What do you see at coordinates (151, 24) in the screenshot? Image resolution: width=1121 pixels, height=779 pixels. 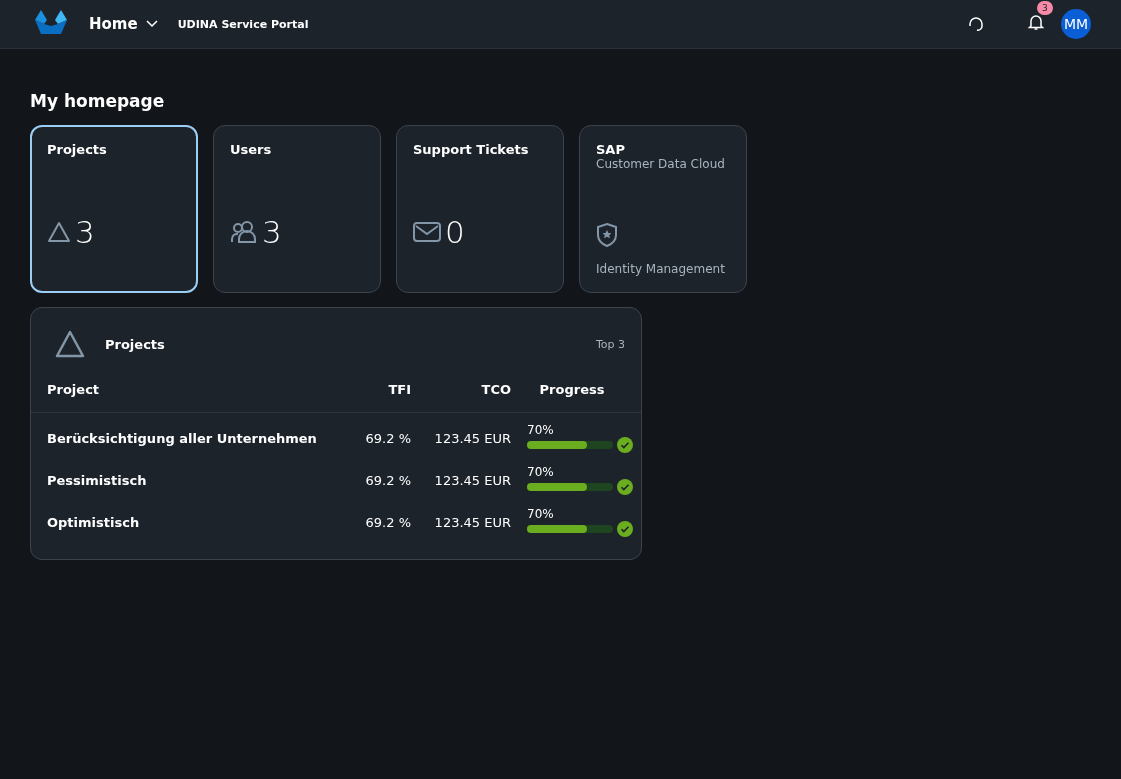 I see `chevron-down-icon` at bounding box center [151, 24].